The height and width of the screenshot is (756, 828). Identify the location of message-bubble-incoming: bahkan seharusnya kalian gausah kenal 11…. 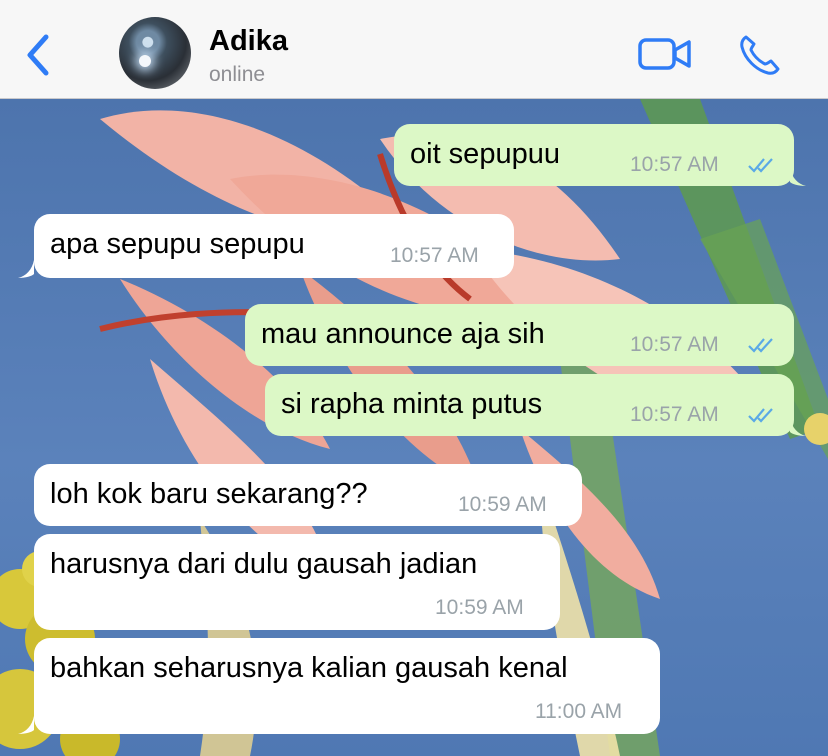
(347, 686).